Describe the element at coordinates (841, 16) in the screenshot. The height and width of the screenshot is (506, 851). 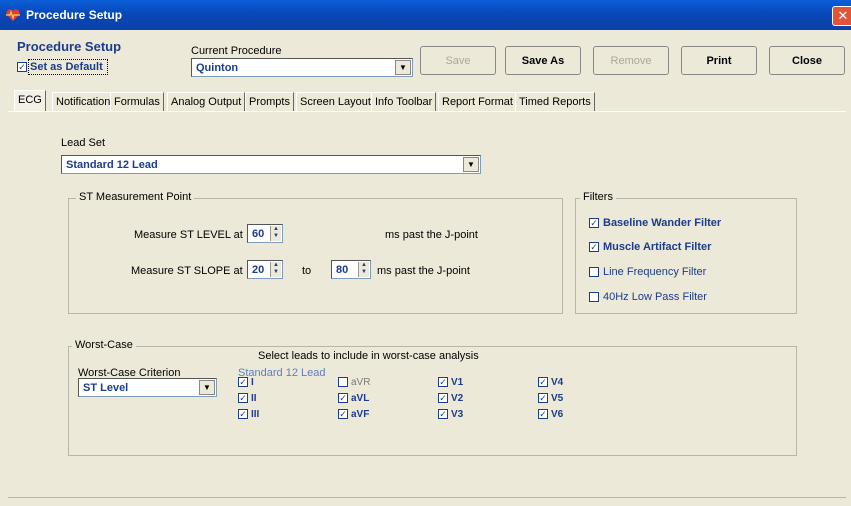
I see `window-close-button: ✕` at that location.